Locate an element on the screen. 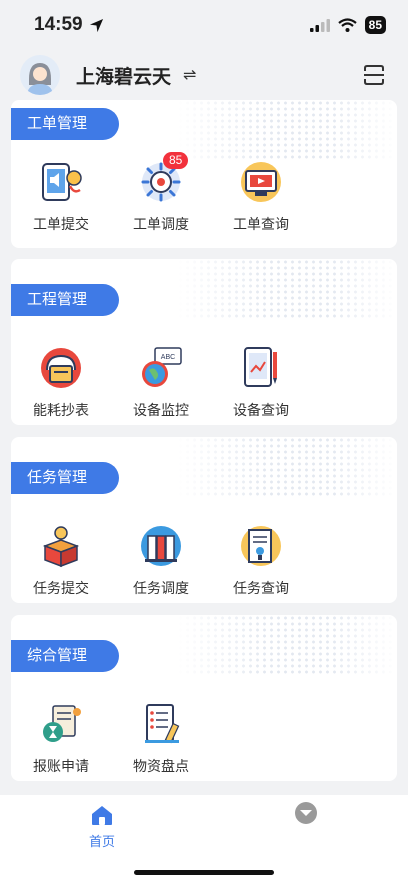 This screenshot has width=408, height=883. section-title: 综合管理 is located at coordinates (65, 656).